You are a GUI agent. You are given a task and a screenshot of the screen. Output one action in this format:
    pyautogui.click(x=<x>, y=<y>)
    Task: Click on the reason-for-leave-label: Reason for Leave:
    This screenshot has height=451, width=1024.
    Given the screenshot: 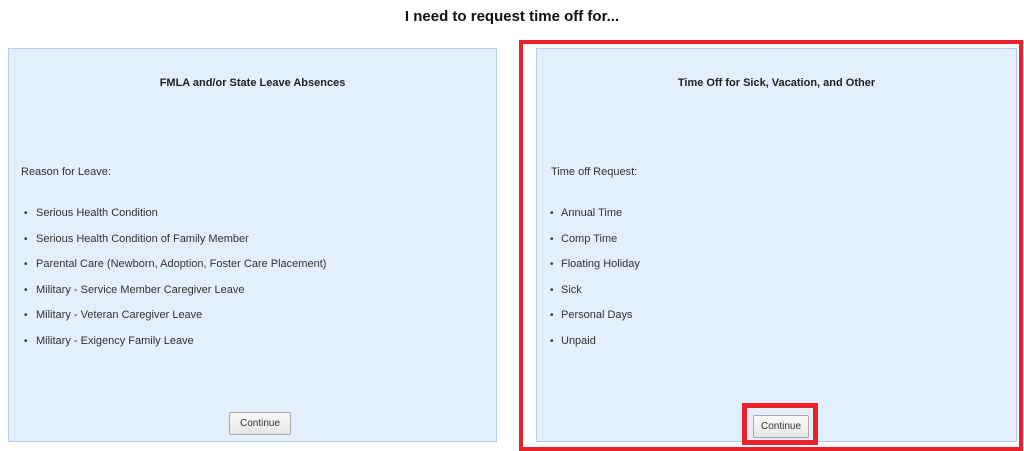 What is the action you would take?
    pyautogui.click(x=66, y=172)
    